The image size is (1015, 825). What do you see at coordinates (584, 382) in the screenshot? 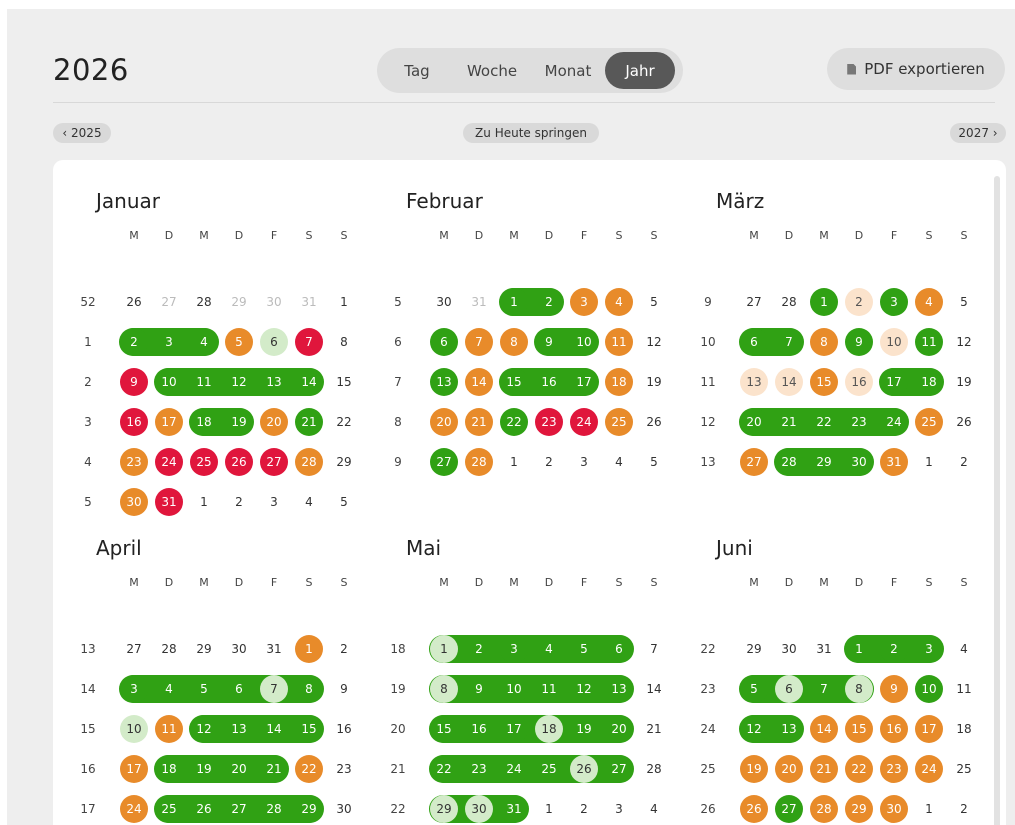
I see `day-cell: 17` at bounding box center [584, 382].